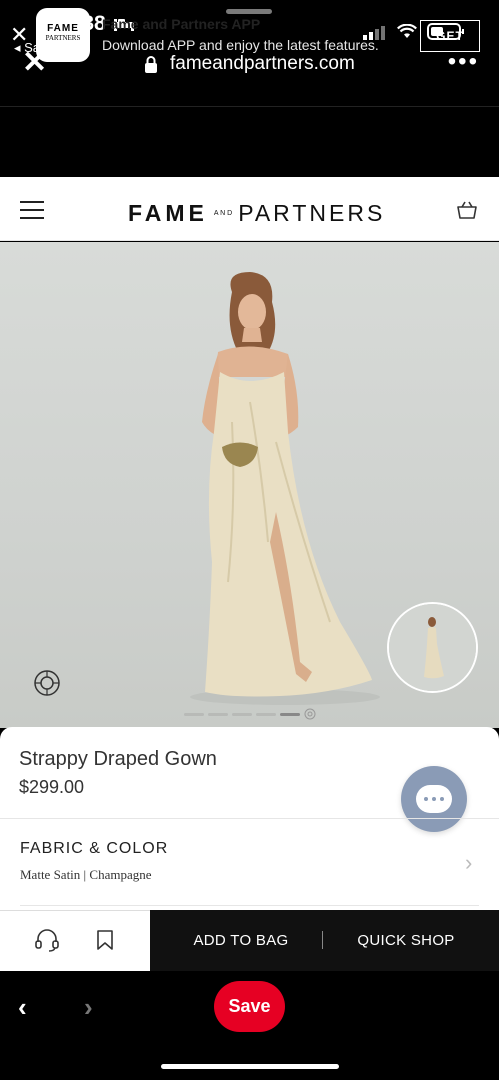 This screenshot has height=1080, width=499. I want to click on get-app-button: GET, so click(450, 36).